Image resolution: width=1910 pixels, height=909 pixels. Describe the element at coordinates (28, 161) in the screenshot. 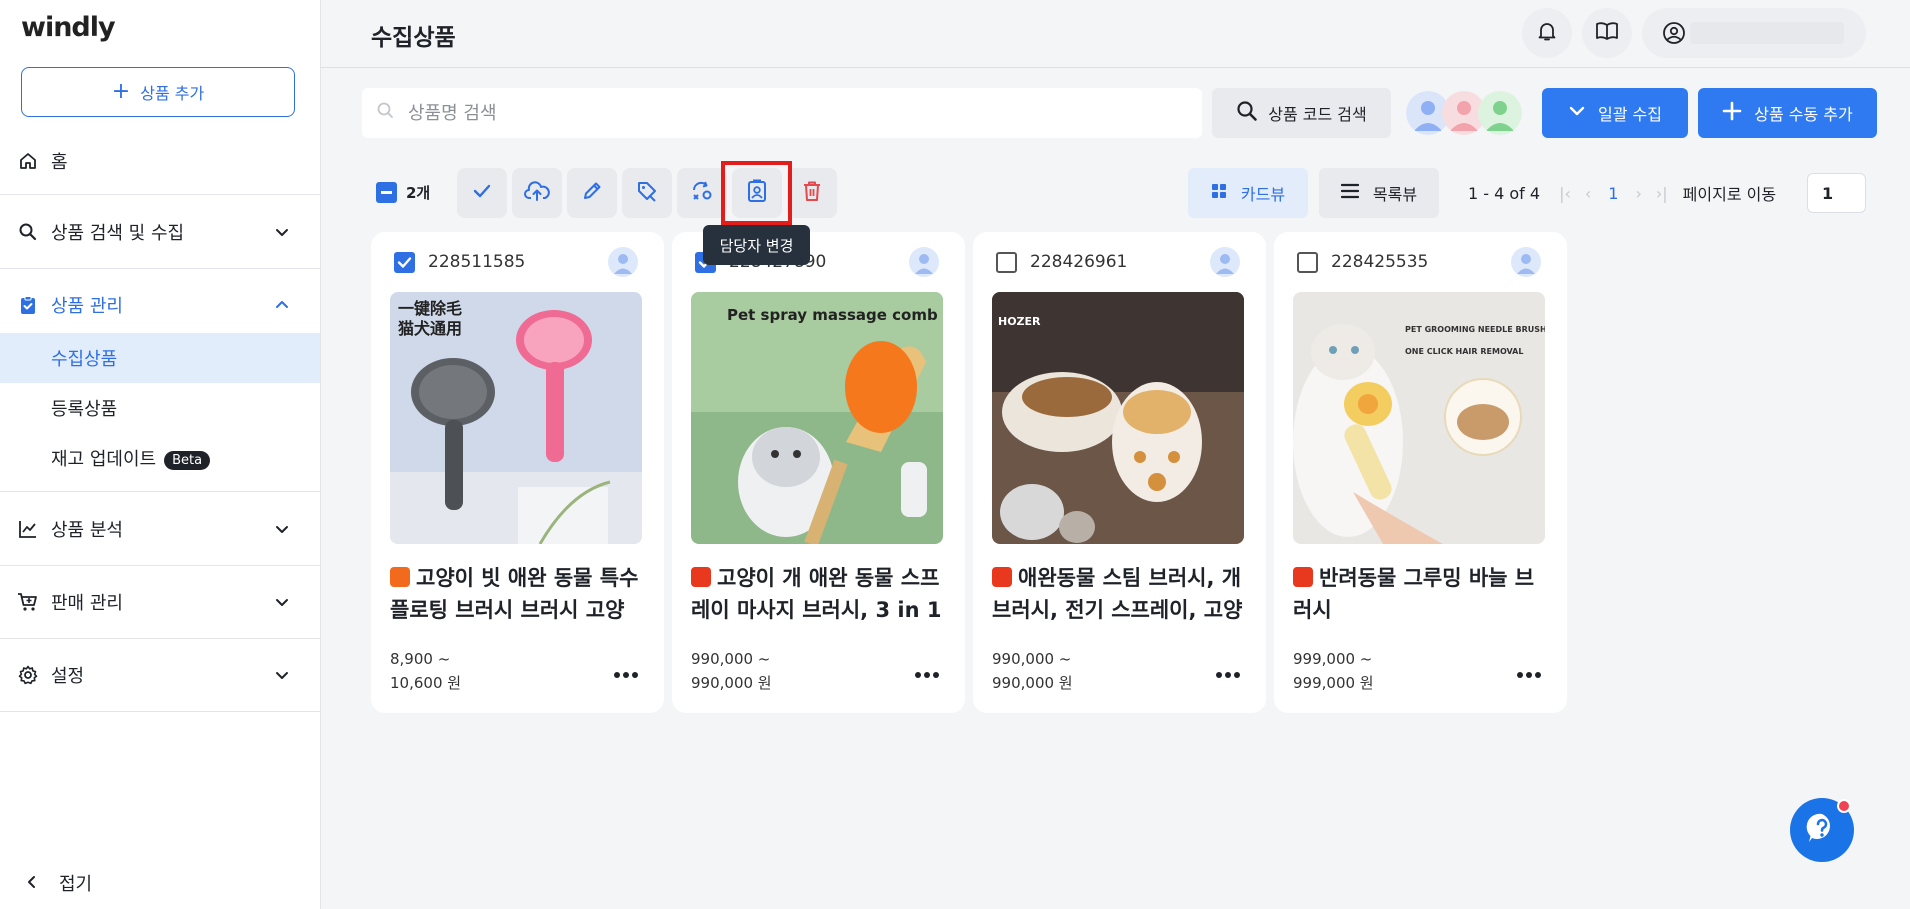

I see `home-icon` at that location.